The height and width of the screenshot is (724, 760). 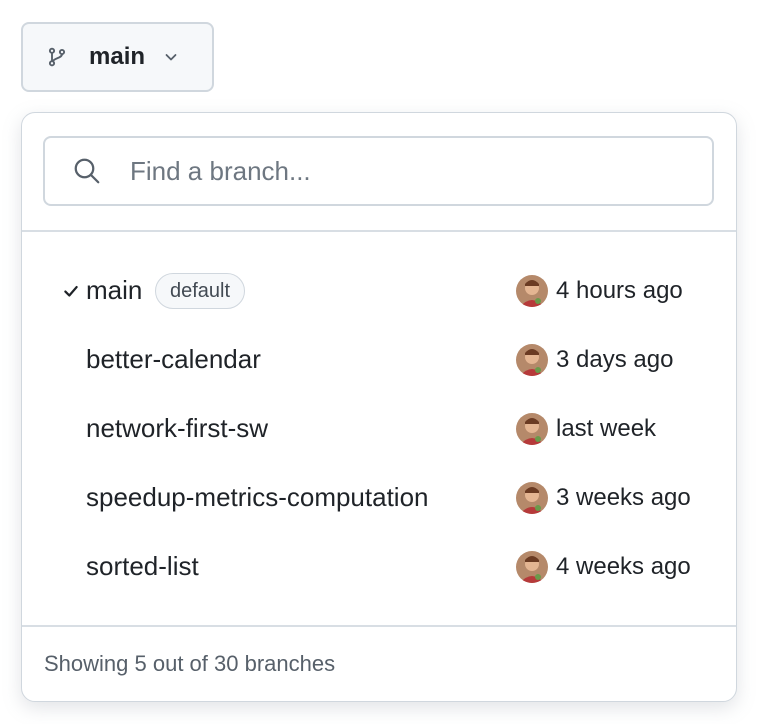 What do you see at coordinates (615, 359) in the screenshot?
I see `branch-updated-time: 3 days ago` at bounding box center [615, 359].